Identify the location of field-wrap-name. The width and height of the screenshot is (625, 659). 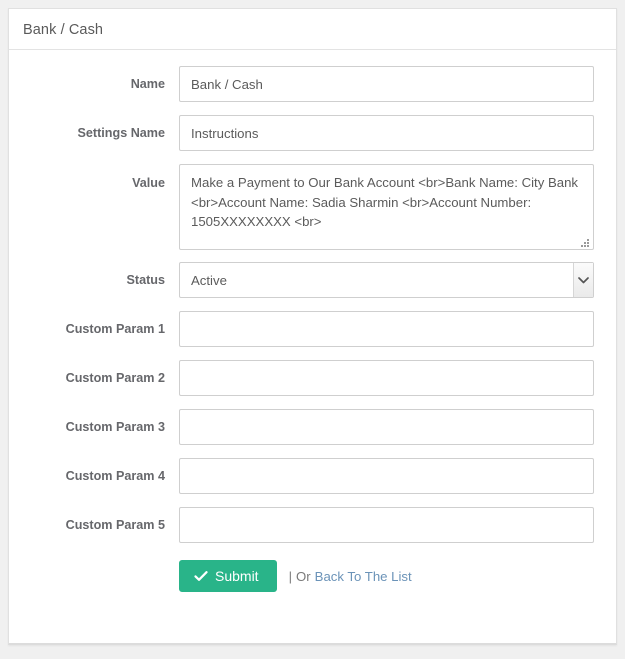
(388, 84).